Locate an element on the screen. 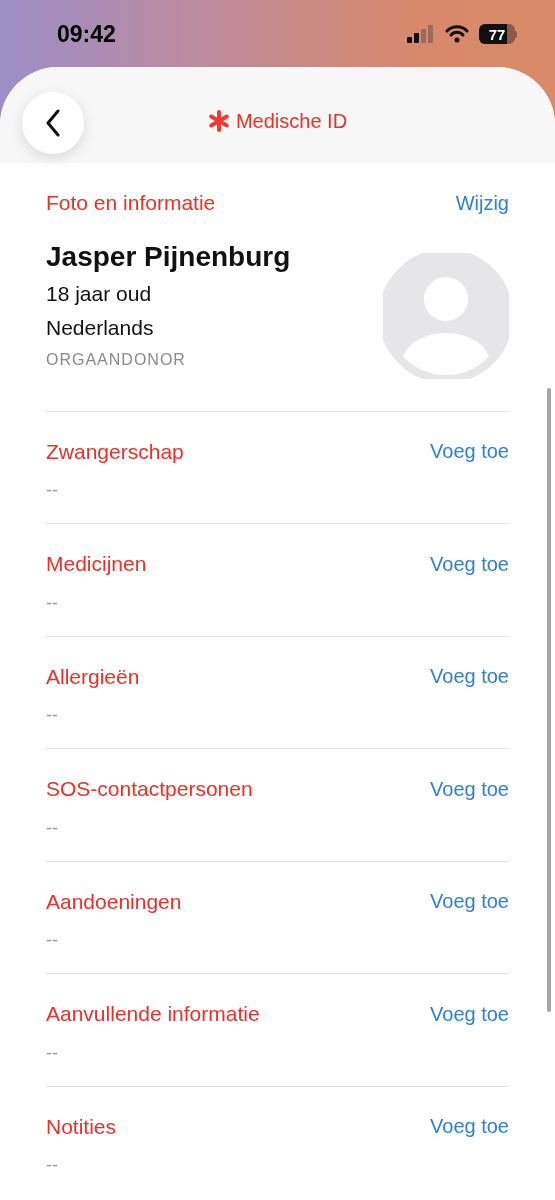 The image size is (555, 1200). page-title: Medische ID is located at coordinates (291, 121).